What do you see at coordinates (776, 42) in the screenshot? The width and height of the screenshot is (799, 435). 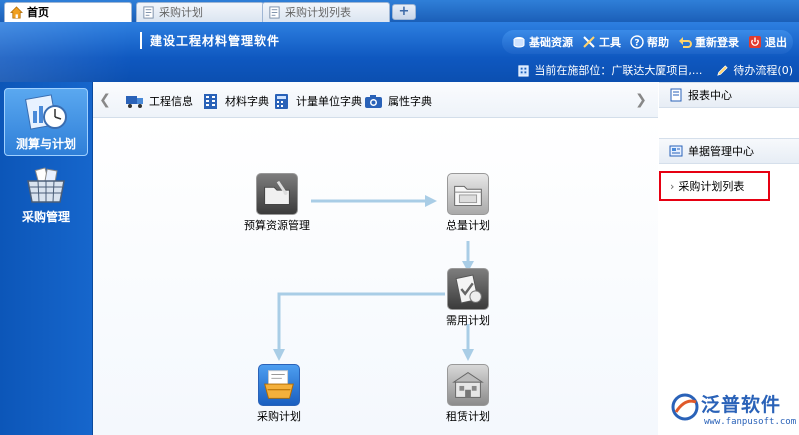 I see `toolbar-label: 退出` at bounding box center [776, 42].